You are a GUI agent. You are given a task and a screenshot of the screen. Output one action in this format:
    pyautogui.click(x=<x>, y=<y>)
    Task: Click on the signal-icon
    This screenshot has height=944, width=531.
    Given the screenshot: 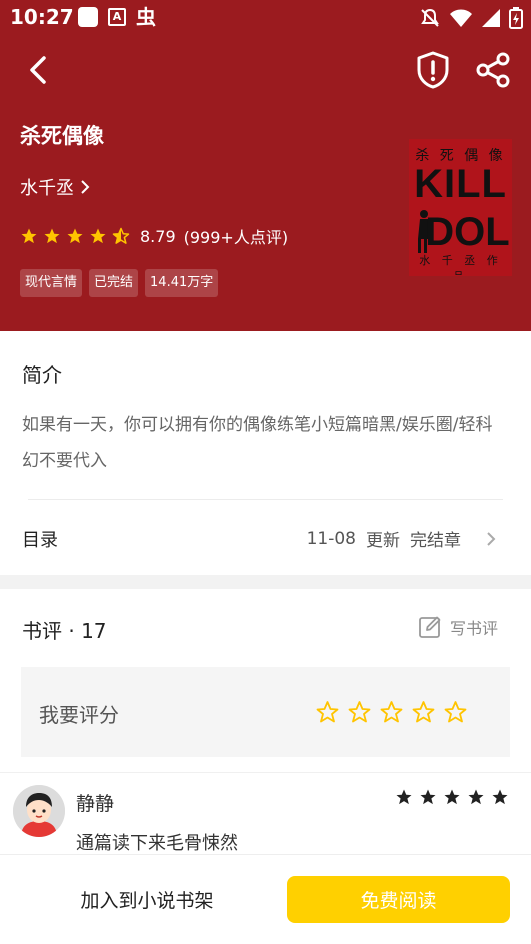 What is the action you would take?
    pyautogui.click(x=491, y=18)
    